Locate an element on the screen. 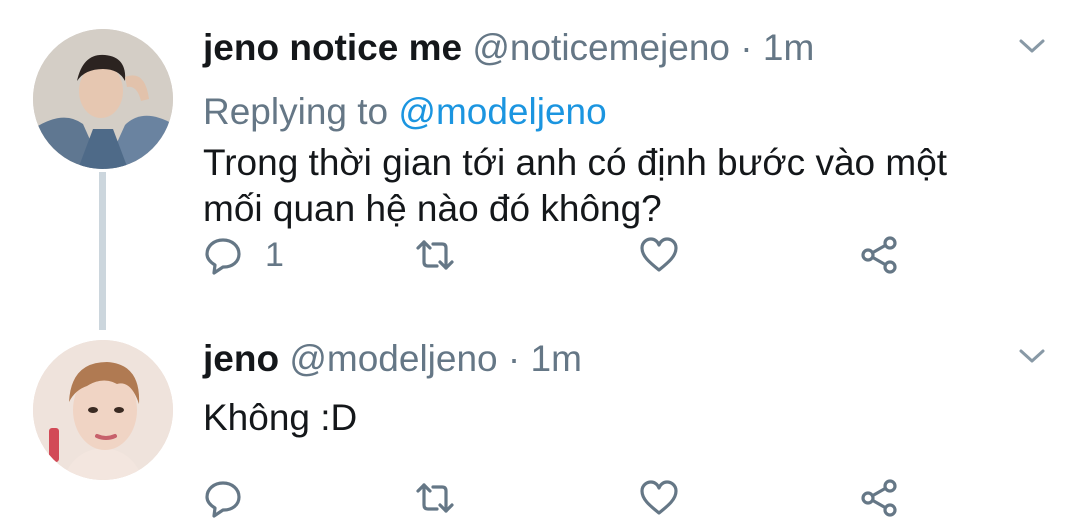 The height and width of the screenshot is (527, 1080). tweet-header: jeno @modeljeno · 1m is located at coordinates (392, 359).